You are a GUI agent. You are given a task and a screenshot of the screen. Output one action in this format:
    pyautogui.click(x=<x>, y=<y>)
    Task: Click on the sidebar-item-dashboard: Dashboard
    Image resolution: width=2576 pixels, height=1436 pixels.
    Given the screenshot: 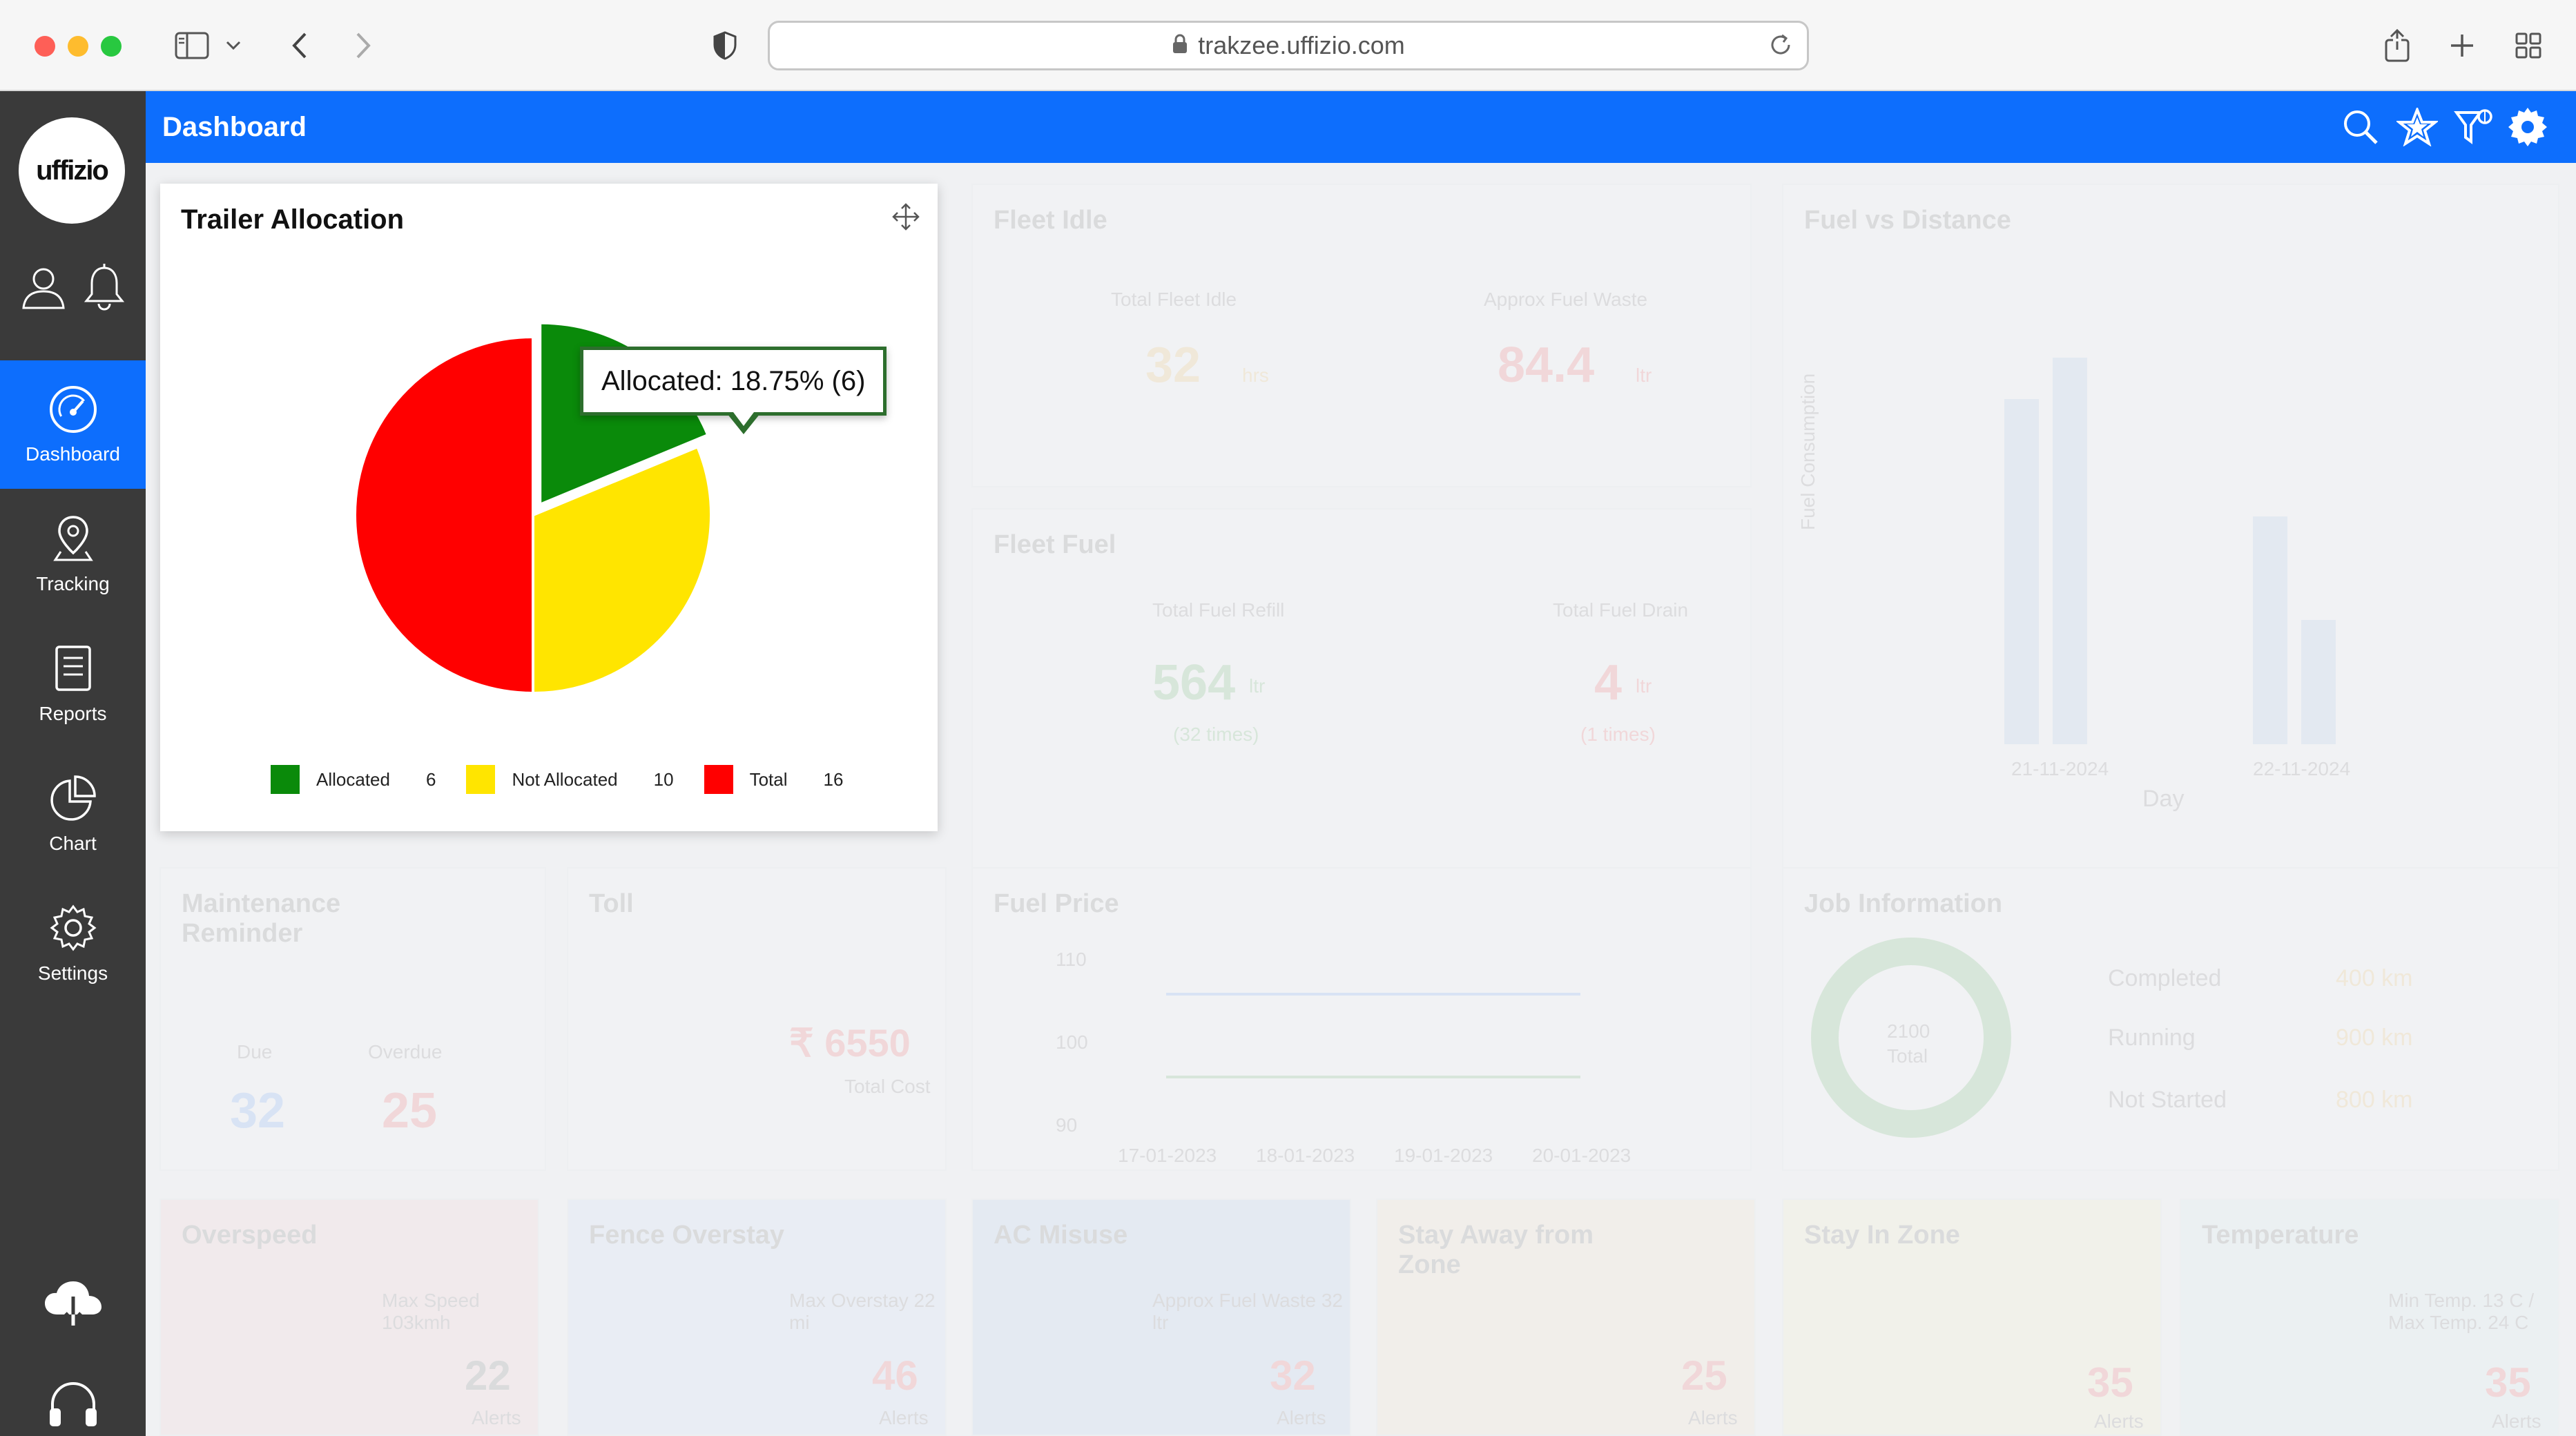 What is the action you would take?
    pyautogui.click(x=73, y=424)
    